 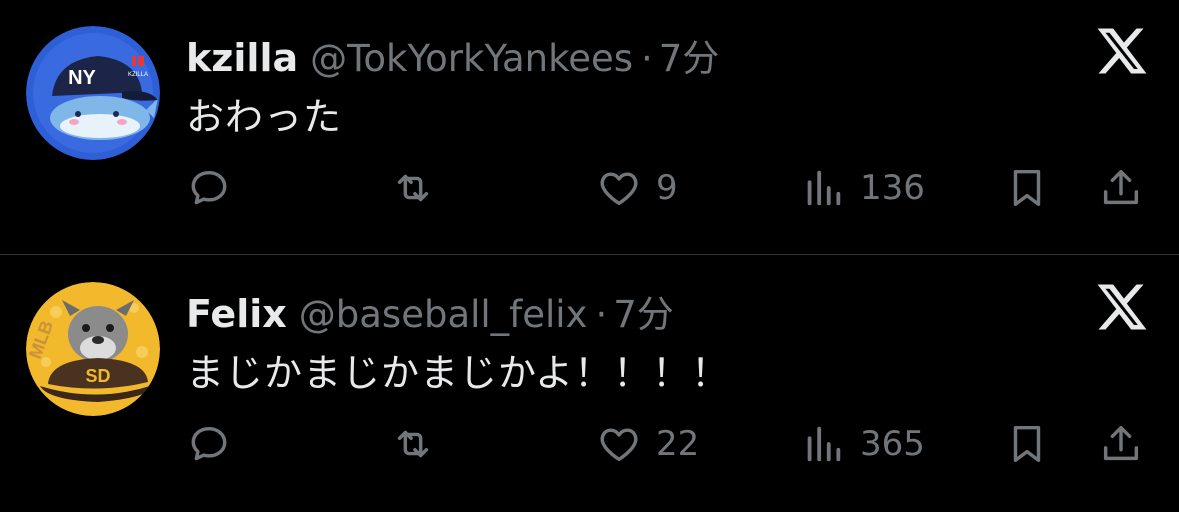 I want to click on tweet-text: まじかまじかまじかよ！！！！, so click(x=458, y=373).